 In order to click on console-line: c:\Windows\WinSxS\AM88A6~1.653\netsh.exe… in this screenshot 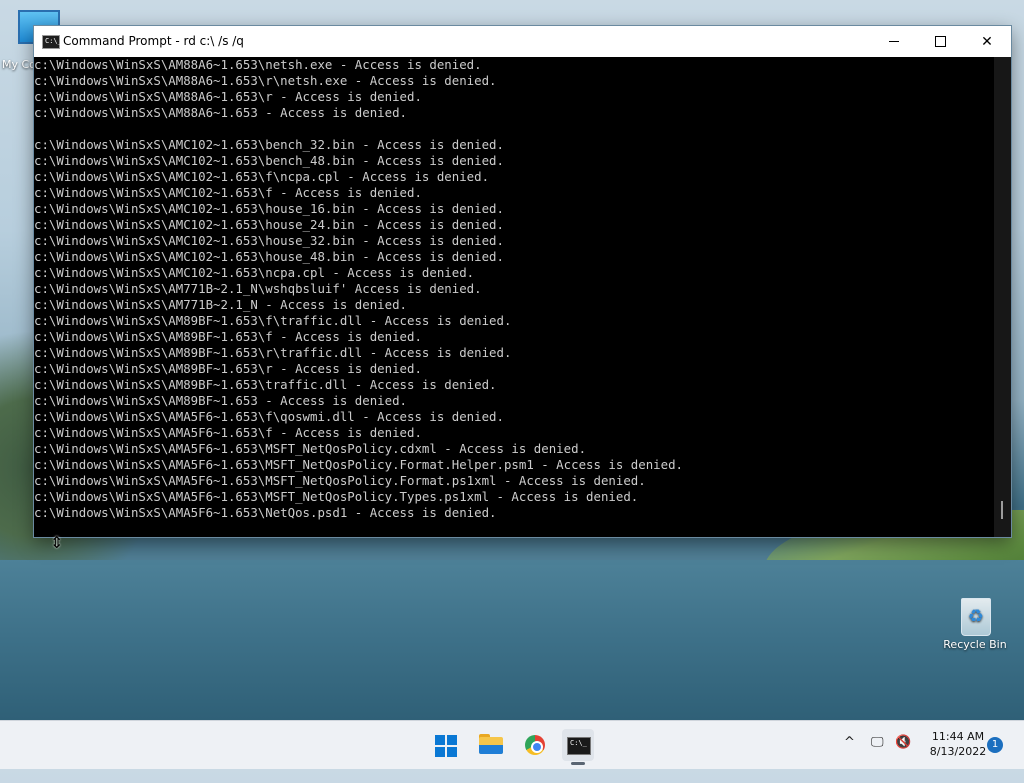, I will do `click(258, 64)`.